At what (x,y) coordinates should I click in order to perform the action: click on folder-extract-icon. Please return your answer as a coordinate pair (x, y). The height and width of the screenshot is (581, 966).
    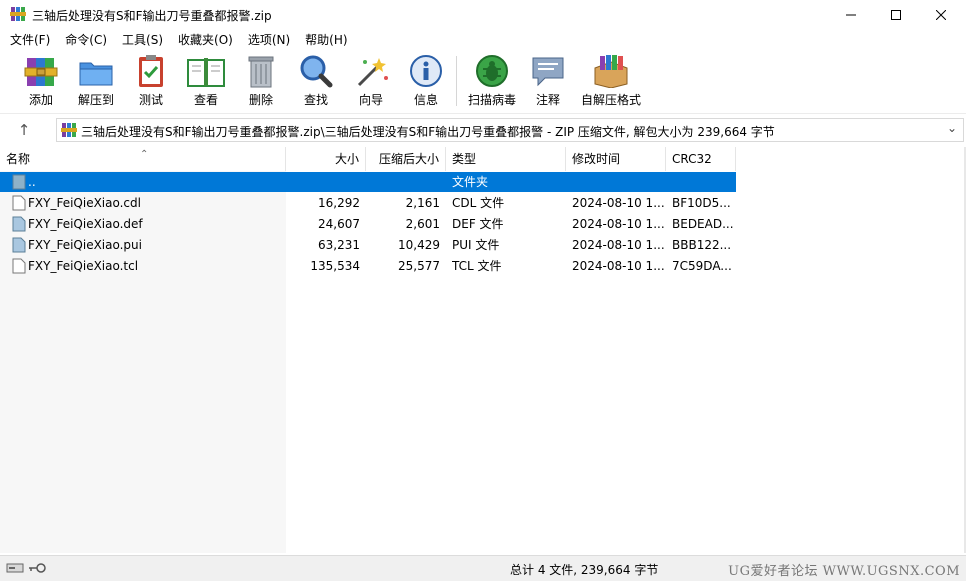
    Looking at the image, I should click on (96, 74).